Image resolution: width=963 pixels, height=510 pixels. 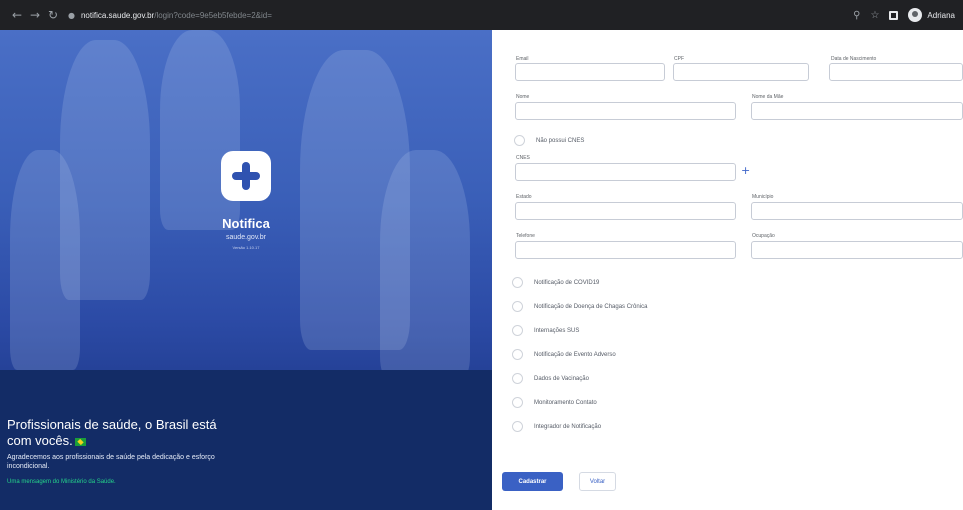 What do you see at coordinates (557, 330) in the screenshot?
I see `option-label: Internações SUS` at bounding box center [557, 330].